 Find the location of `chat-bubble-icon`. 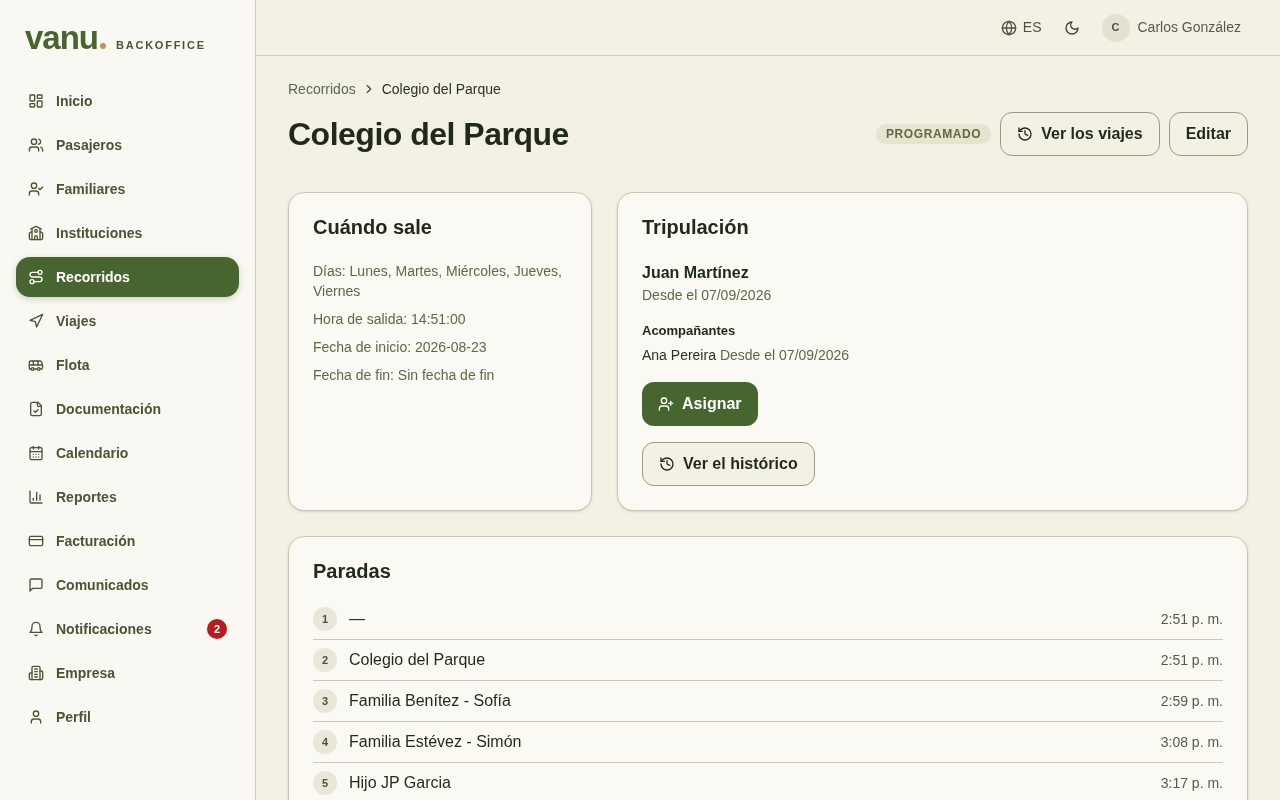

chat-bubble-icon is located at coordinates (36, 585).